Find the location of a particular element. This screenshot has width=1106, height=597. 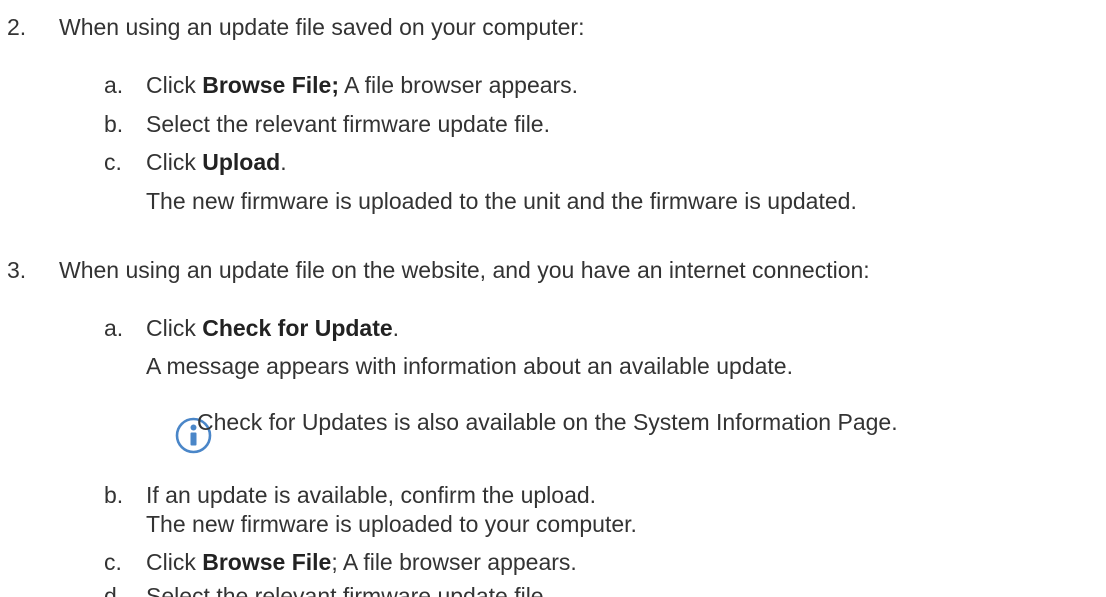

substep-text: Click Upload. is located at coordinates (216, 162).